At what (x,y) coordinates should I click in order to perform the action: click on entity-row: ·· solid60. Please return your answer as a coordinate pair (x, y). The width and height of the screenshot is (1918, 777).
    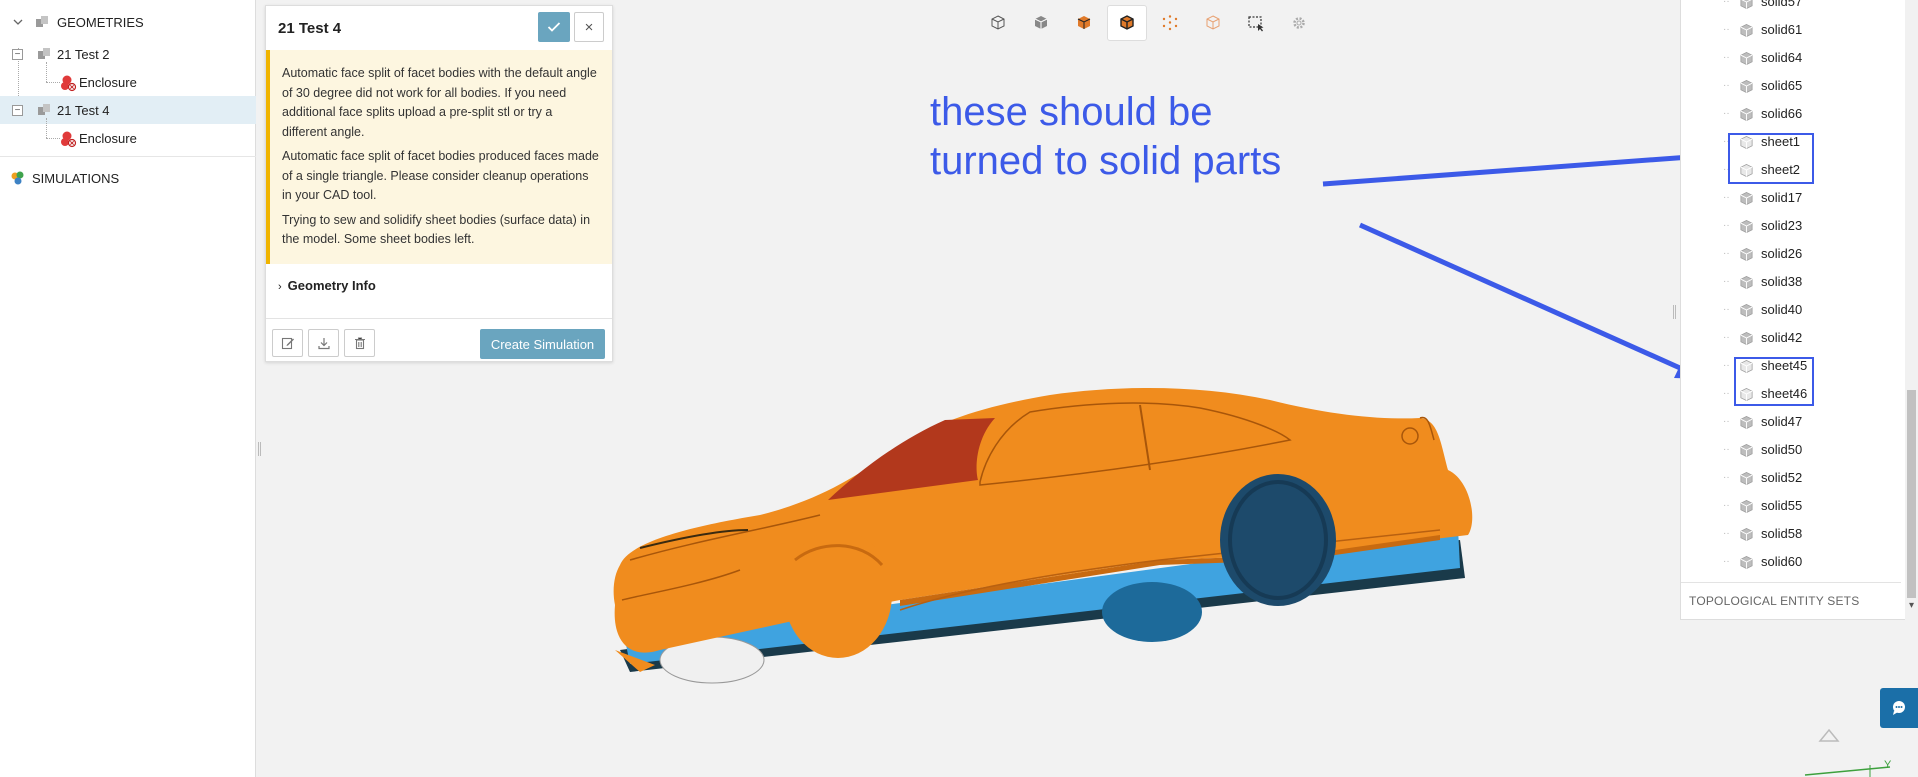
    Looking at the image, I should click on (1791, 562).